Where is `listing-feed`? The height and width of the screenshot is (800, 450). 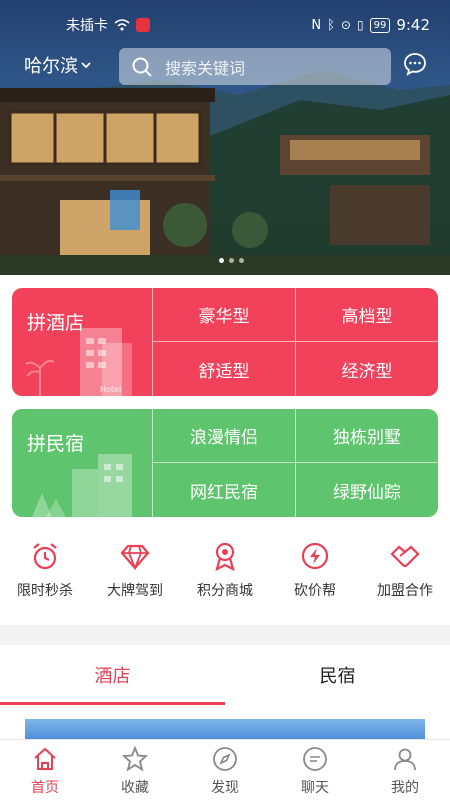 listing-feed is located at coordinates (225, 722).